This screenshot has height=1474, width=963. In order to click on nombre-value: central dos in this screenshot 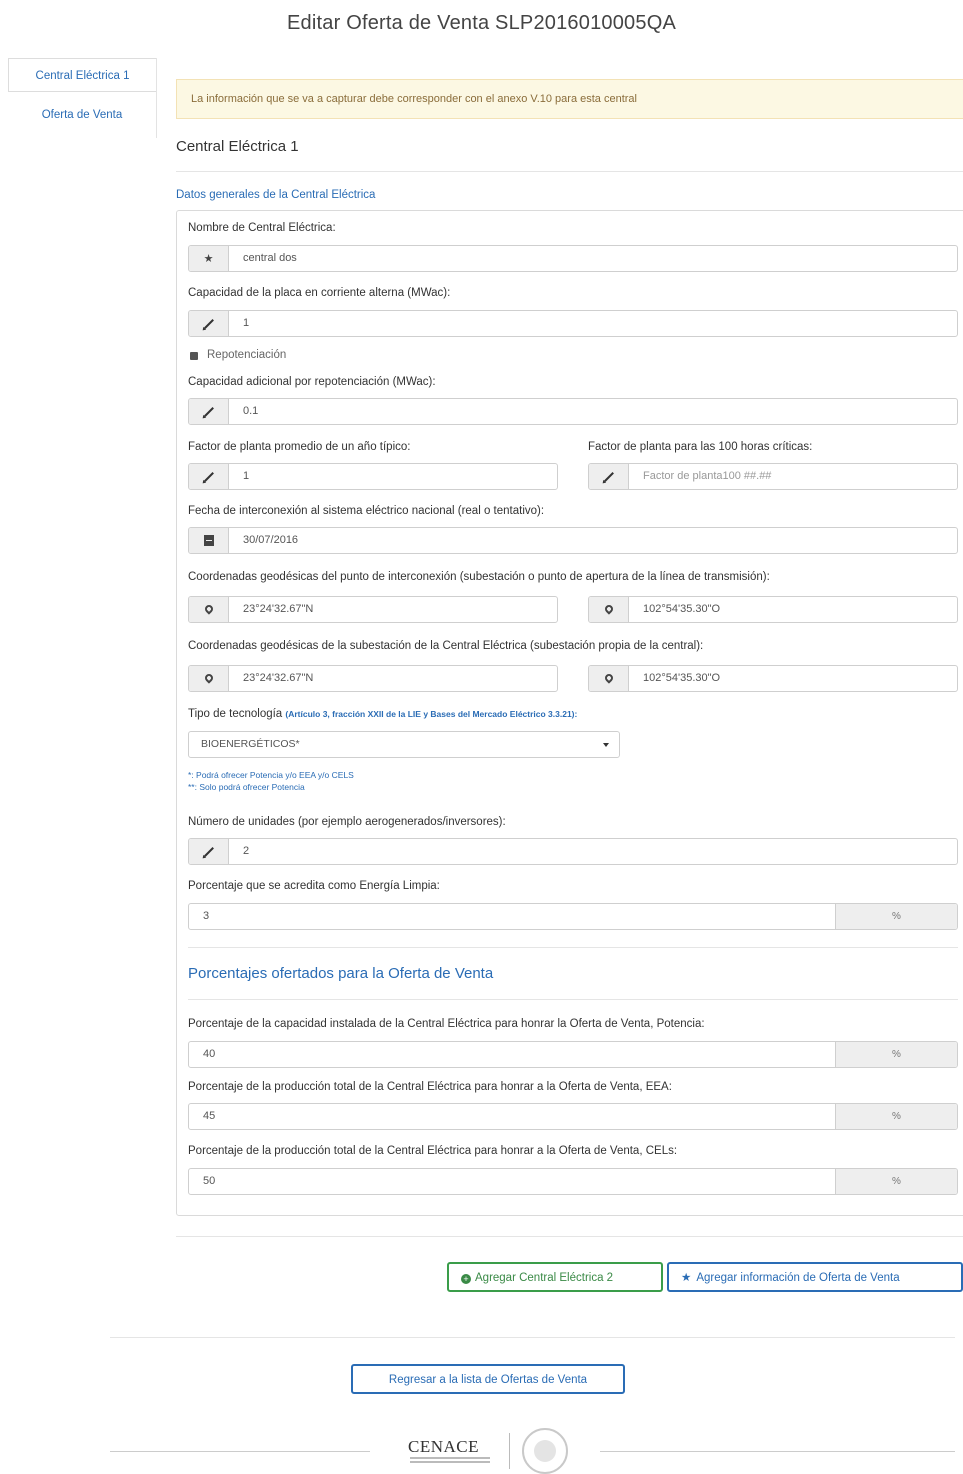, I will do `click(270, 258)`.